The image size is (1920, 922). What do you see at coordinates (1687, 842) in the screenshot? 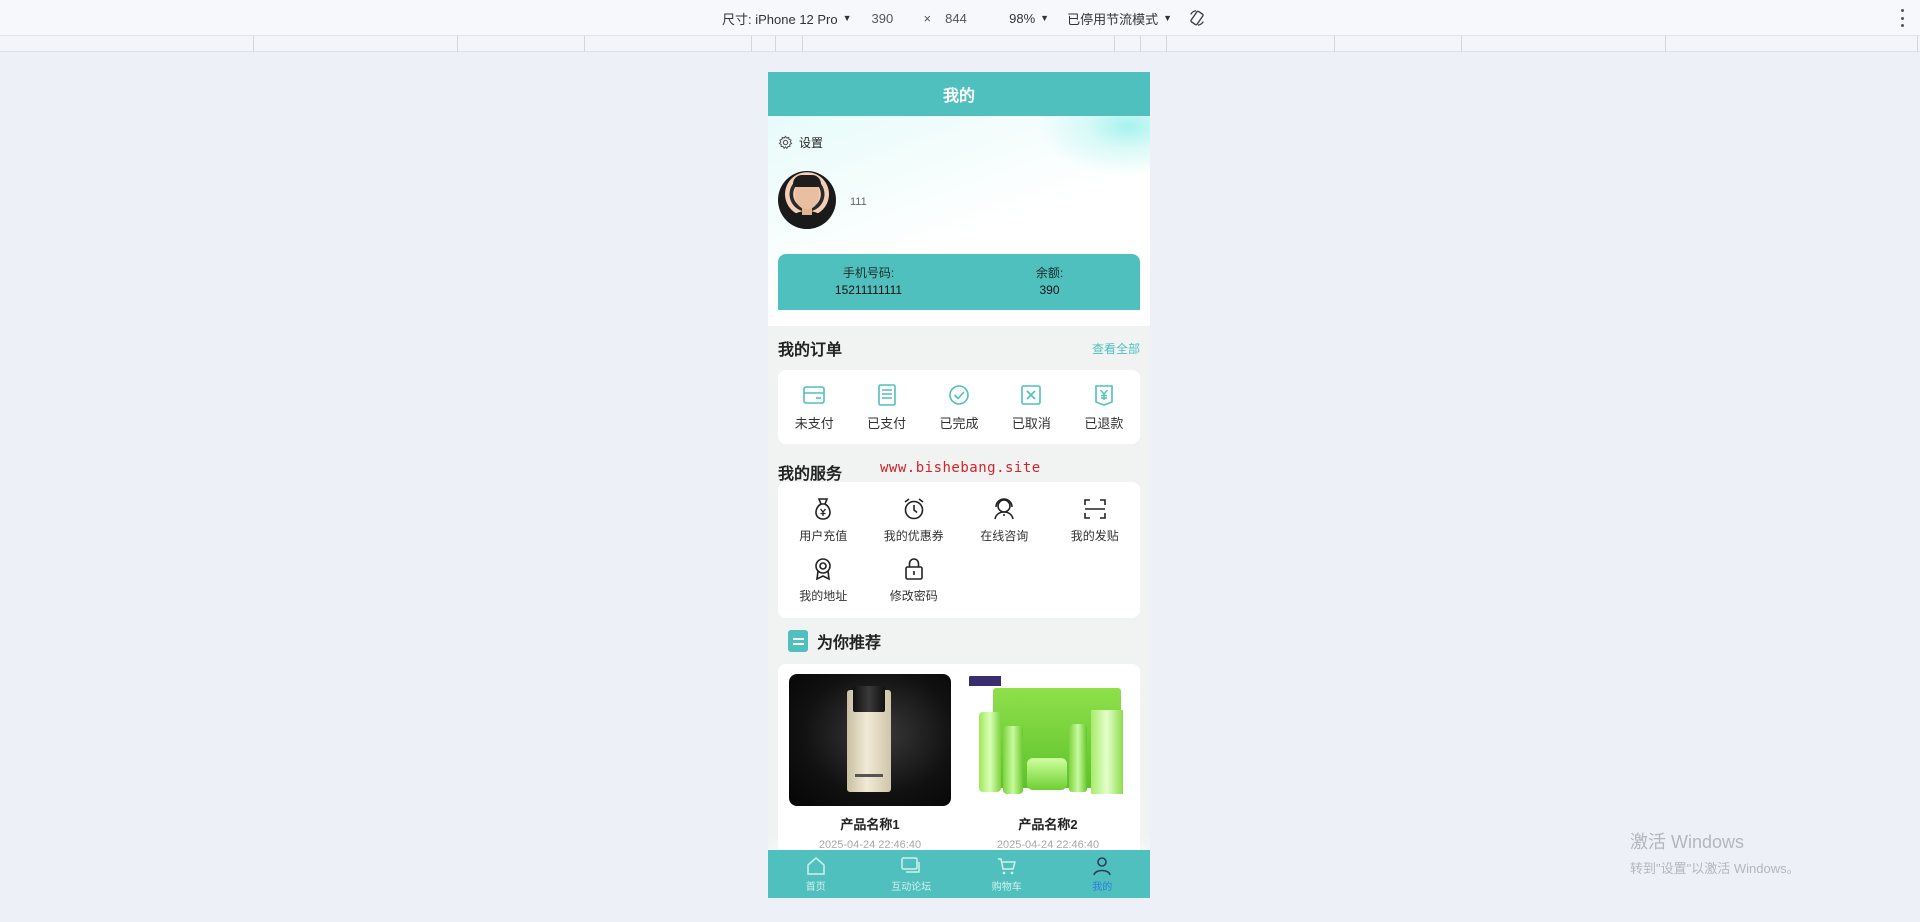
I see `activation-title: 激活 Windows` at bounding box center [1687, 842].